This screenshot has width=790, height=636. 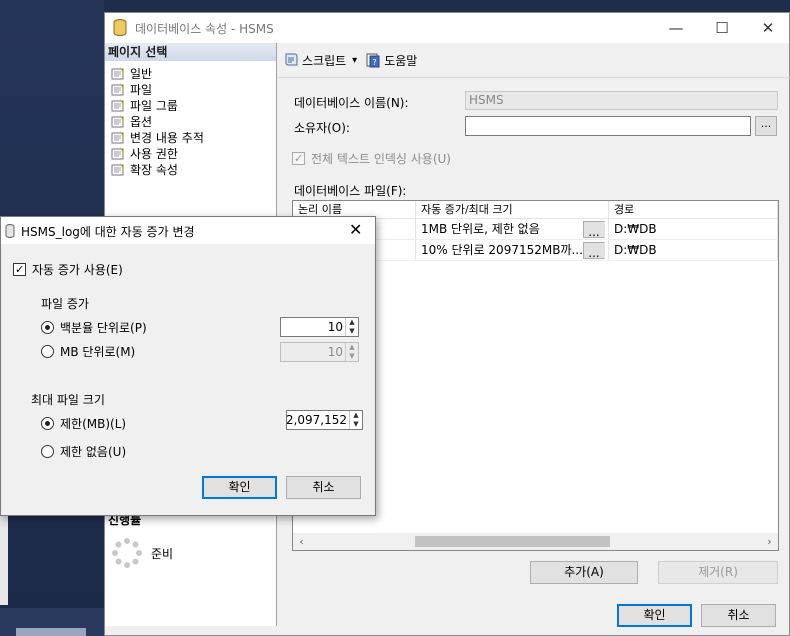 I want to click on db-name-field: HSMS, so click(x=621, y=100).